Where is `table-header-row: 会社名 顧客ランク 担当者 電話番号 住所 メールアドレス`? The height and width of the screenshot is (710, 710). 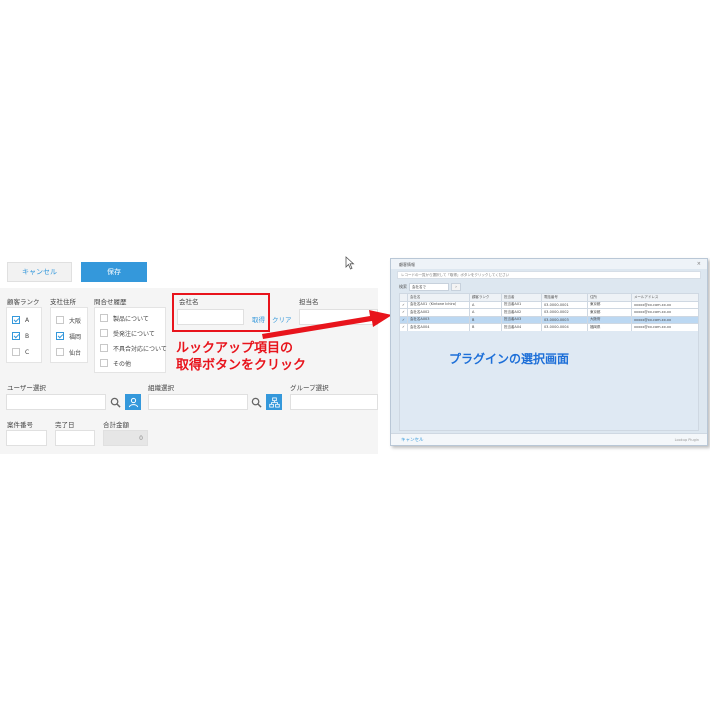
table-header-row: 会社名 顧客ランク 担当者 電話番号 住所 メールアドレス is located at coordinates (549, 297).